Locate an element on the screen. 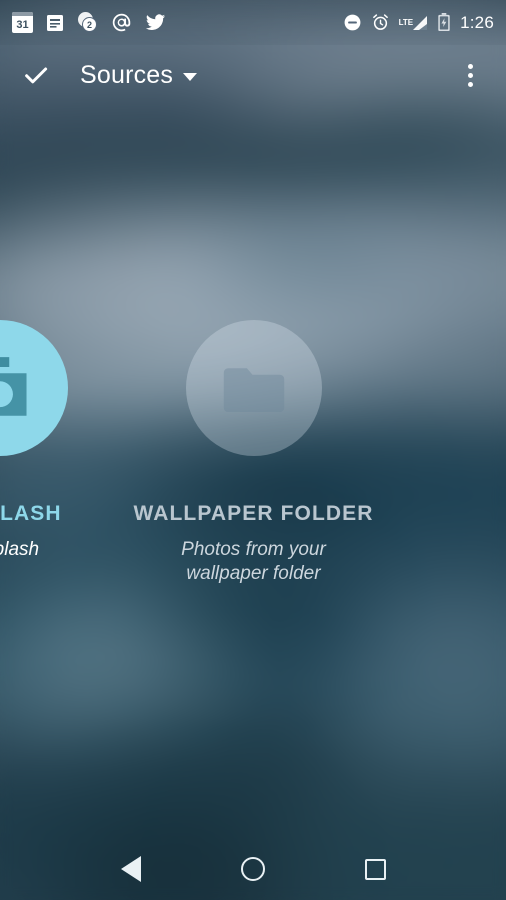 Image resolution: width=506 pixels, height=900 pixels. alarm-clock-icon is located at coordinates (380, 22).